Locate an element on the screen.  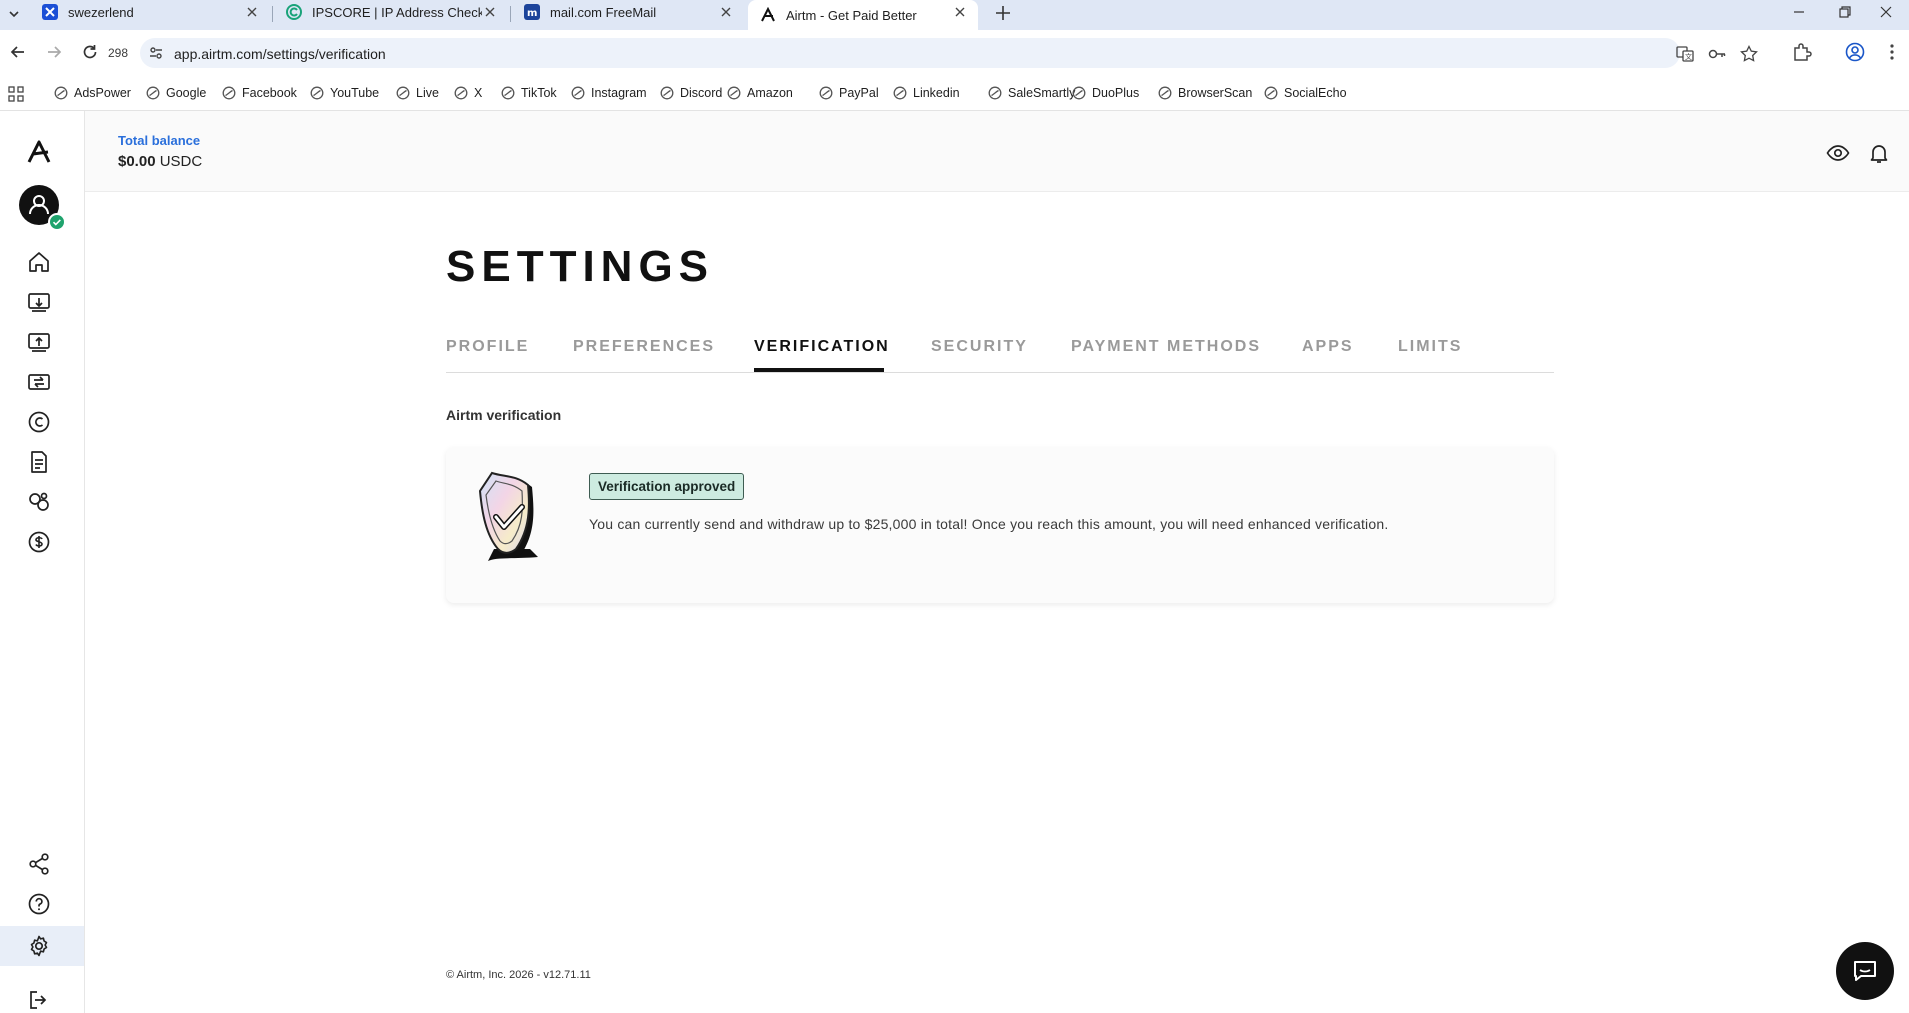
browser-tab-4-active: Airtm - Get Paid Better is located at coordinates (863, 15).